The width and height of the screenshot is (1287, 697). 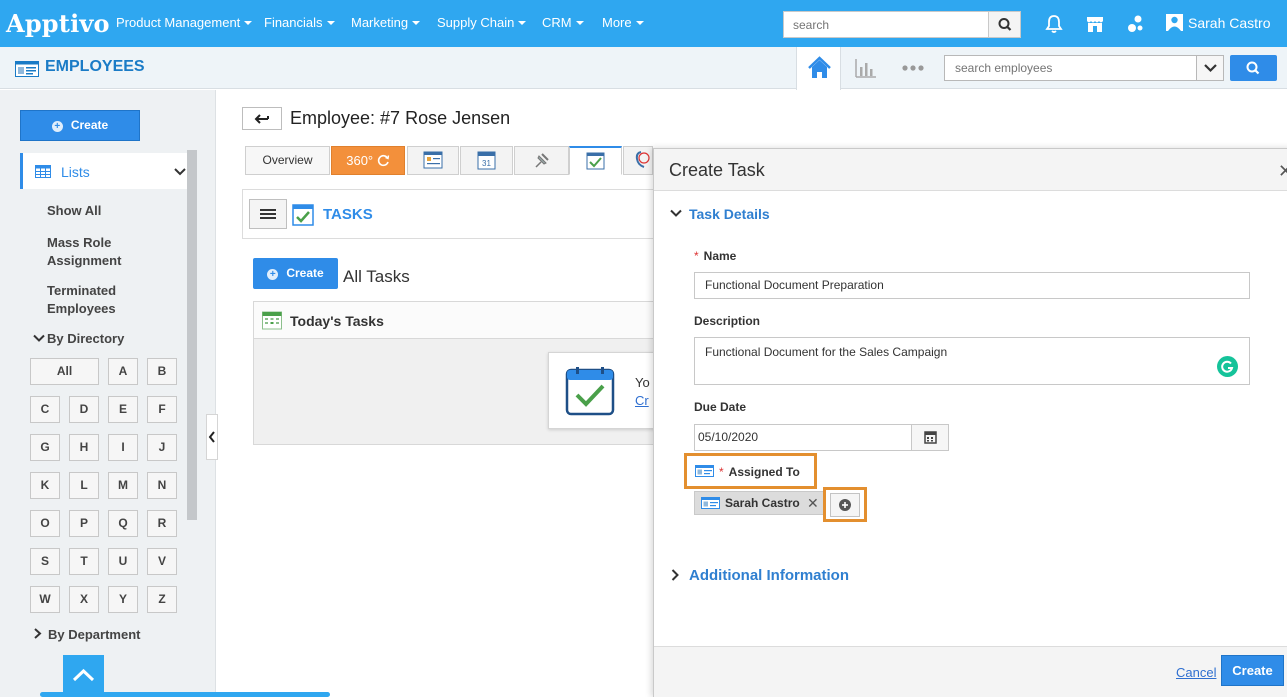 I want to click on apptivo-logo: Apptivo, so click(x=58, y=23).